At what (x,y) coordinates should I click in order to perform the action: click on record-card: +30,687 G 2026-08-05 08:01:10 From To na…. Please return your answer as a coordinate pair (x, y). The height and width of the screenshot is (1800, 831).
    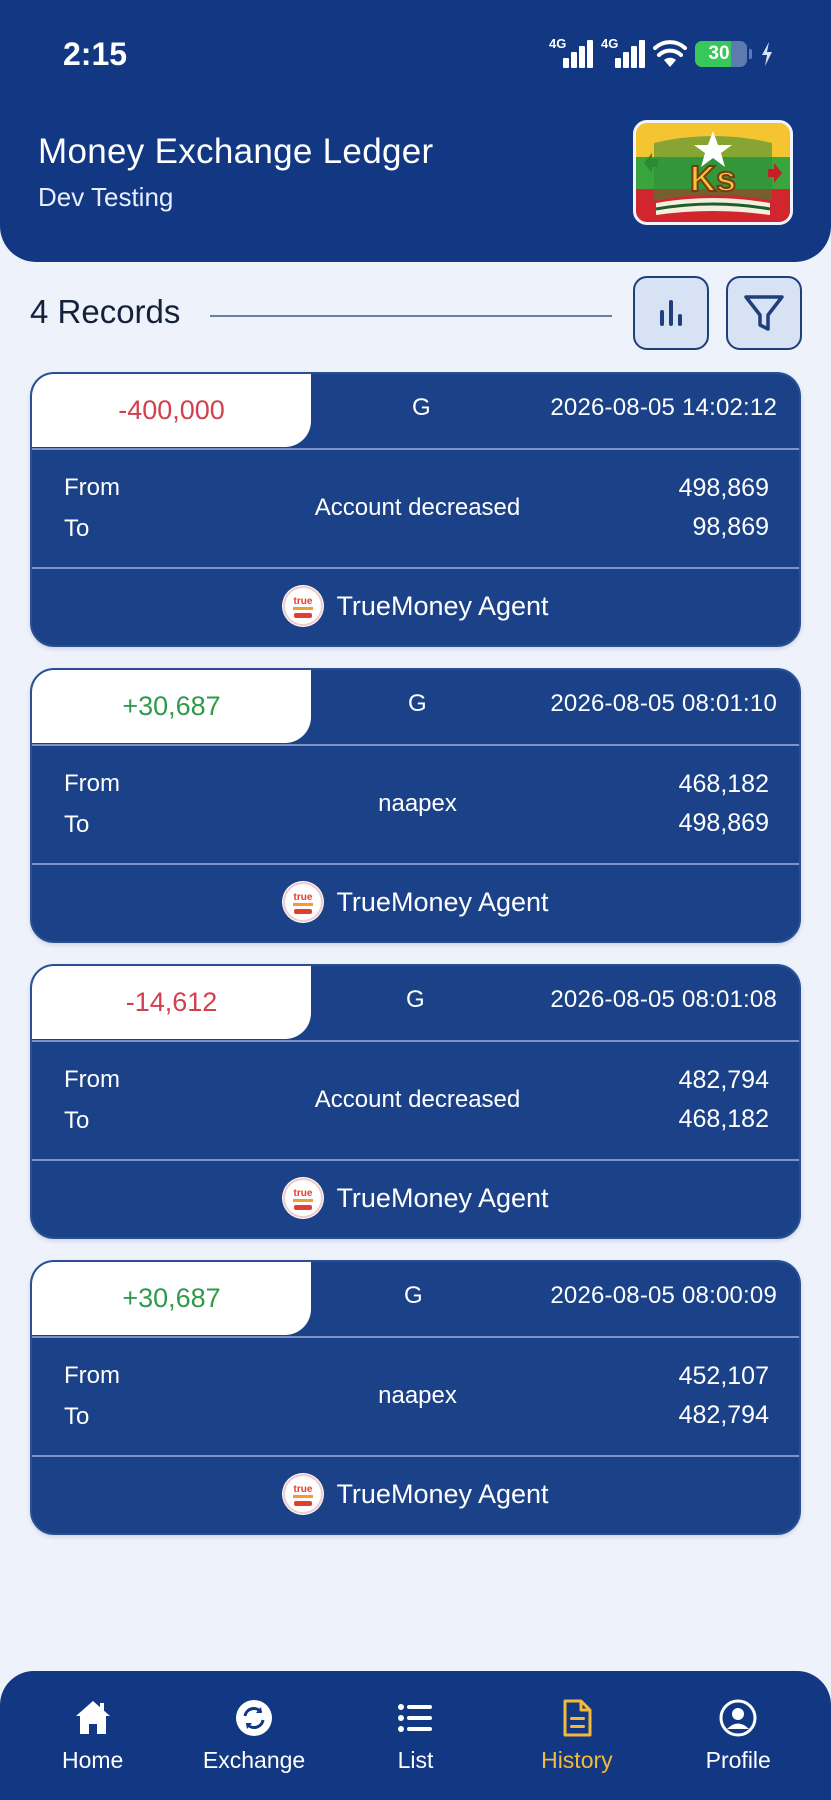
    Looking at the image, I should click on (415, 805).